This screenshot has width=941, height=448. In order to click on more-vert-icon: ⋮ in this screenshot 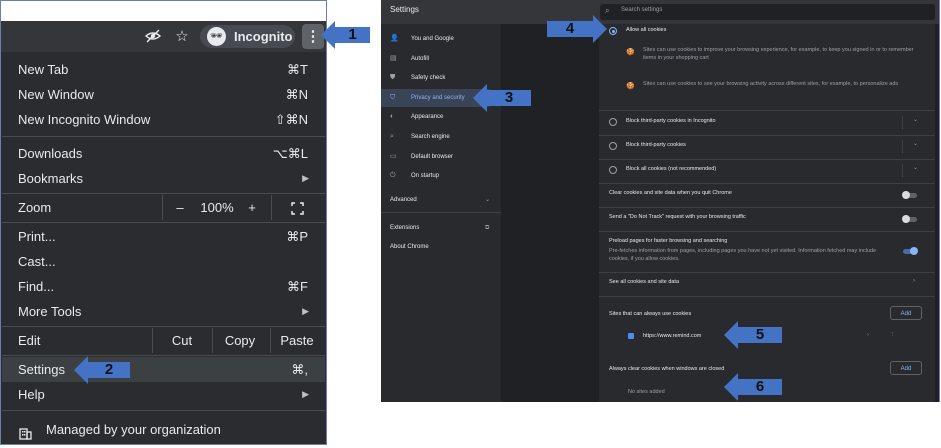, I will do `click(893, 335)`.